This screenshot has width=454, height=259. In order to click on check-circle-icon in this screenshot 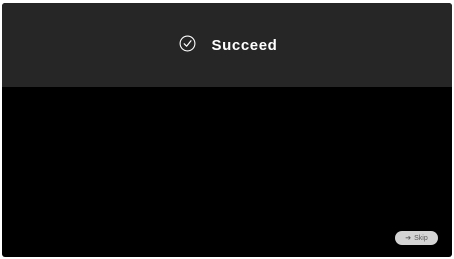, I will do `click(187, 43)`.